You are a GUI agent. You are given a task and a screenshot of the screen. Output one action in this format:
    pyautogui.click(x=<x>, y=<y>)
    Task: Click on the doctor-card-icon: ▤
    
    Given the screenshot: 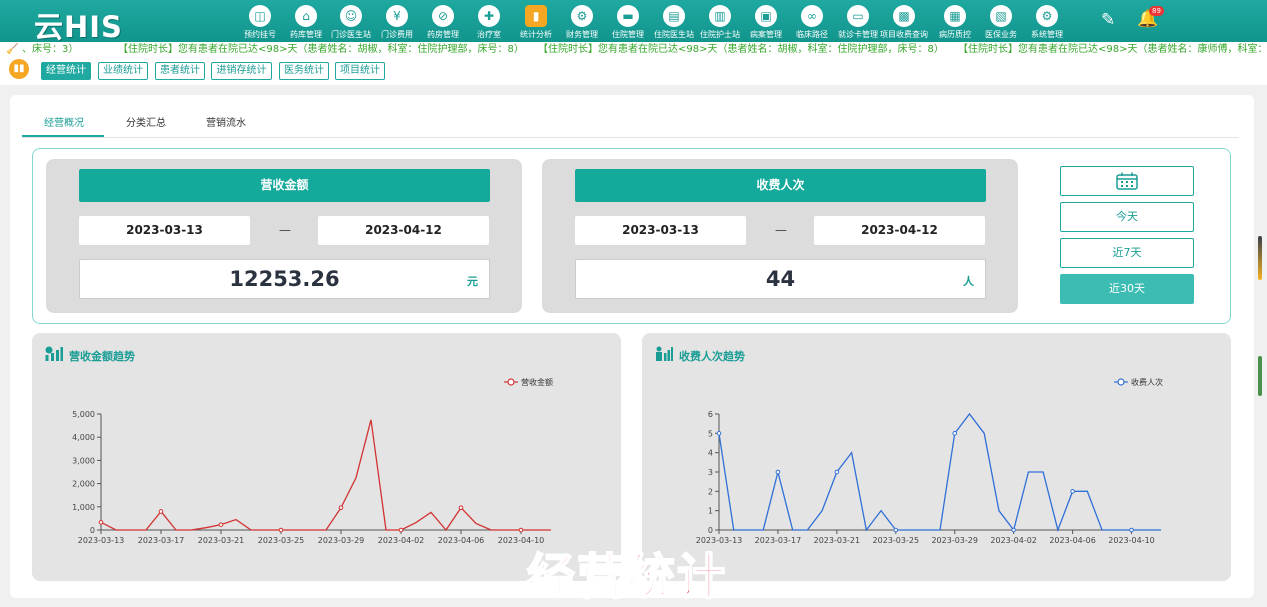 What is the action you would take?
    pyautogui.click(x=674, y=16)
    